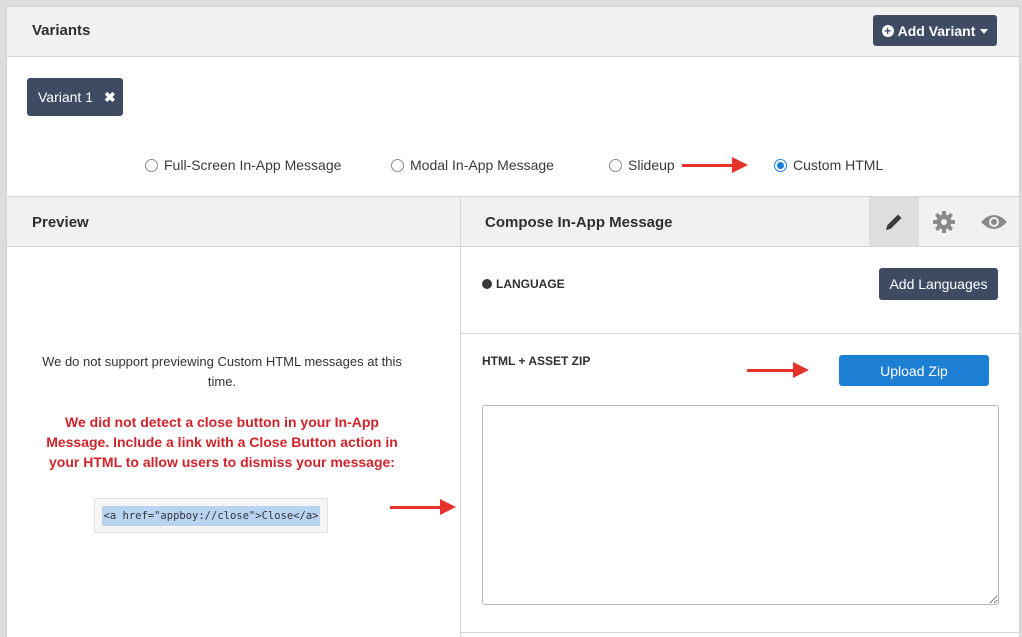 This screenshot has height=637, width=1022. Describe the element at coordinates (513, 32) in the screenshot. I see `variants-header: Variants + Add Variant` at that location.